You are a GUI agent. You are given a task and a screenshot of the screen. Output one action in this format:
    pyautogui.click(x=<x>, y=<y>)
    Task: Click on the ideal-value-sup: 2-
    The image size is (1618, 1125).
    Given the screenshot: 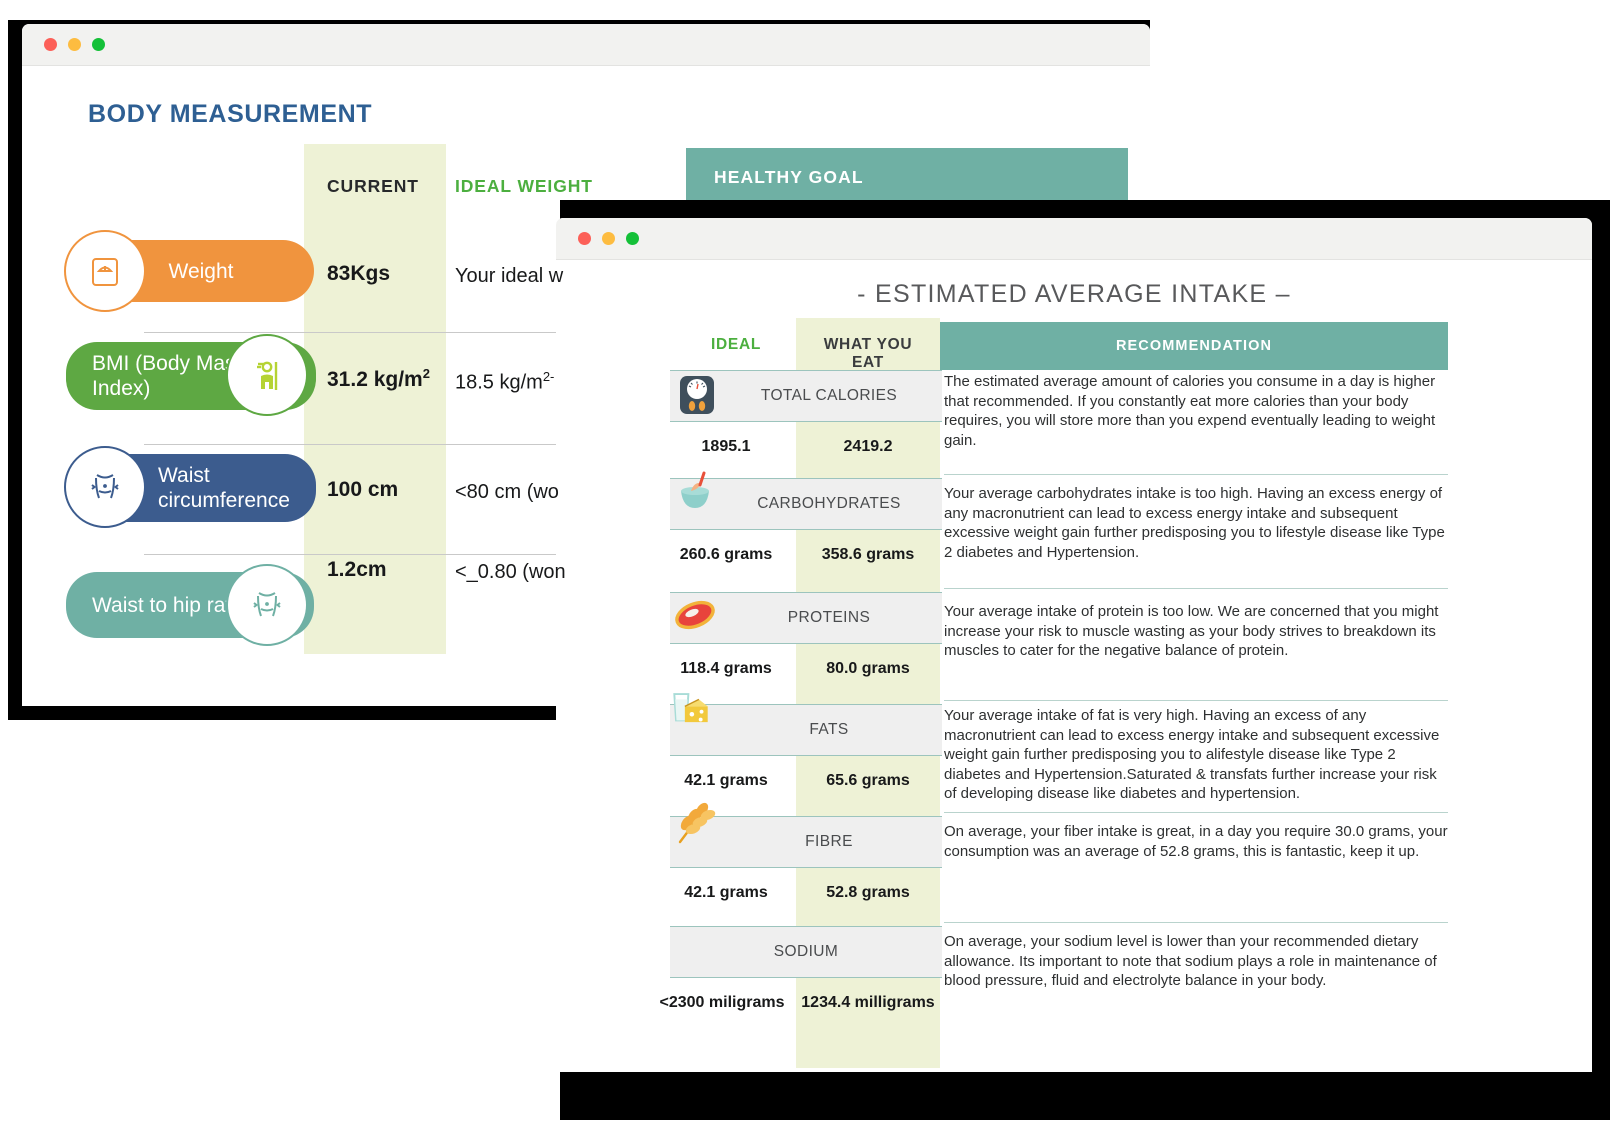 What is the action you would take?
    pyautogui.click(x=548, y=376)
    